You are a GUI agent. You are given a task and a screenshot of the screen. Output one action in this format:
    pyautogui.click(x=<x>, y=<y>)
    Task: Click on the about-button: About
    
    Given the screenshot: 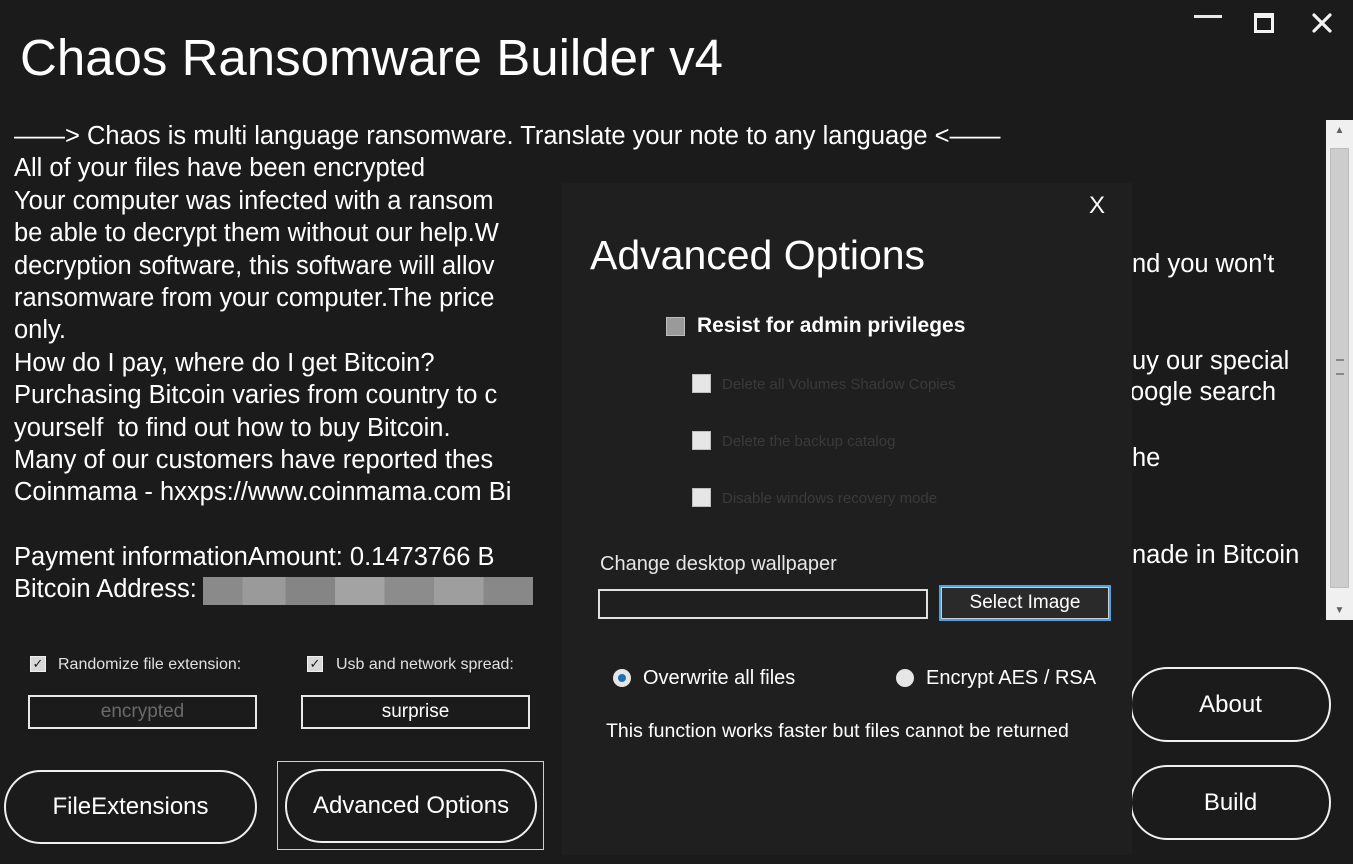 What is the action you would take?
    pyautogui.click(x=1230, y=704)
    